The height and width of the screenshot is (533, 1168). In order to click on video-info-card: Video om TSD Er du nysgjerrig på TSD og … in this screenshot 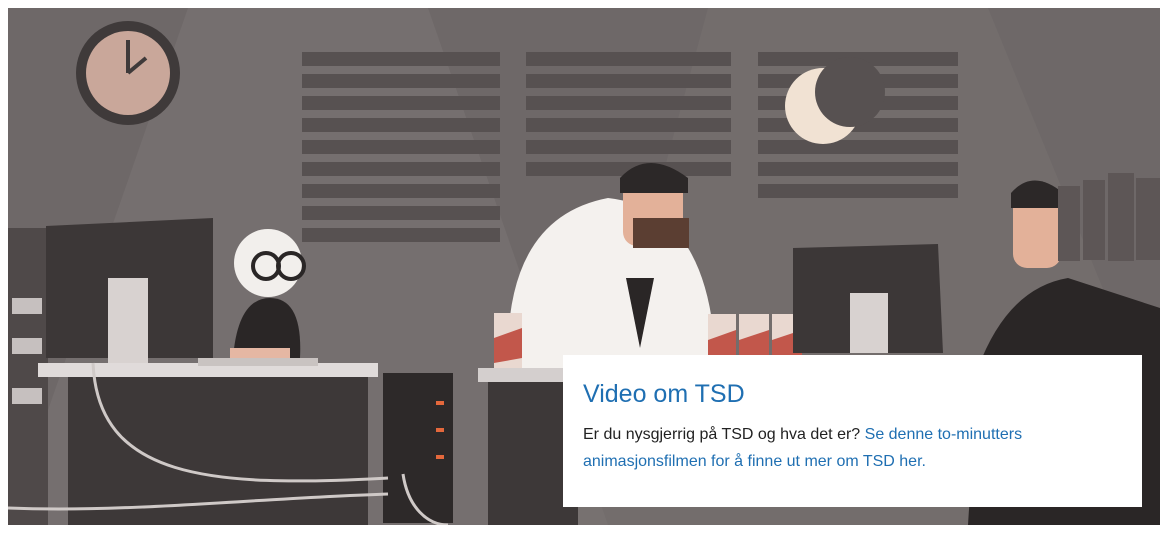, I will do `click(852, 431)`.